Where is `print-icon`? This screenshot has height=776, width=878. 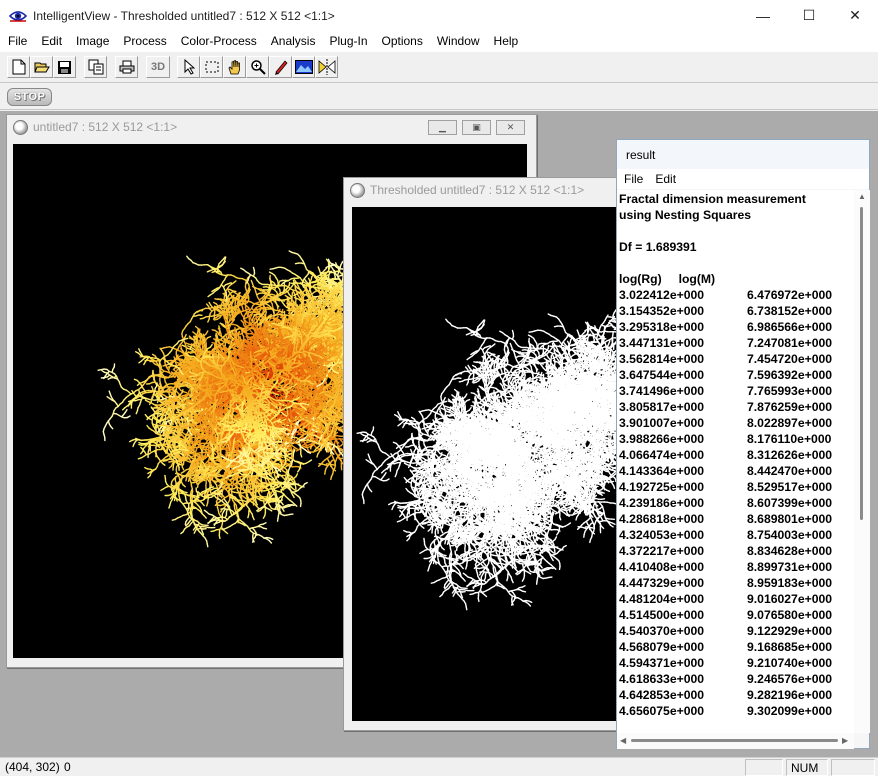 print-icon is located at coordinates (126, 67).